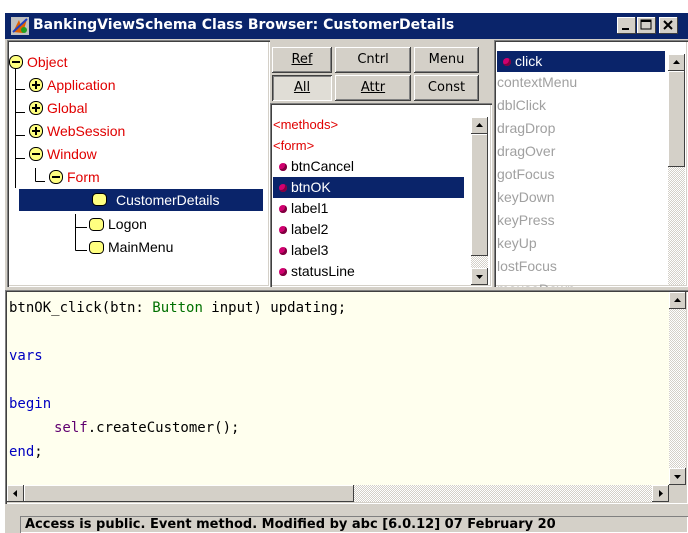 This screenshot has width=688, height=533. I want to click on event-item: keyUp, so click(517, 243).